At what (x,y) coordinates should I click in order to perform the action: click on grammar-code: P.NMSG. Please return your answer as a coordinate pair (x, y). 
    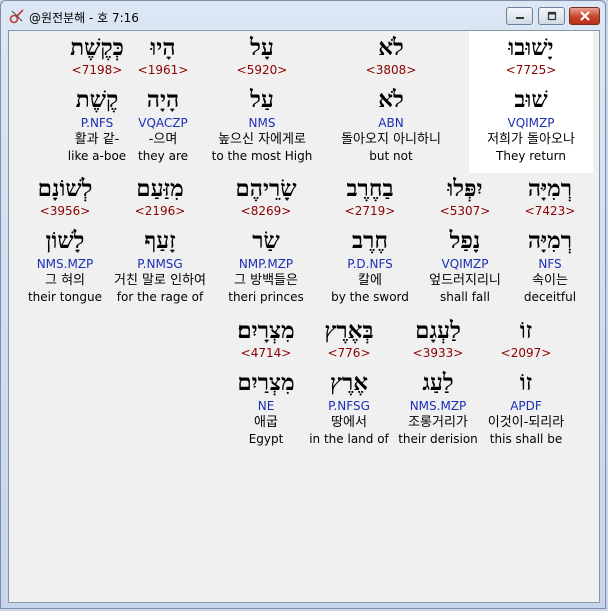
    Looking at the image, I should click on (160, 264).